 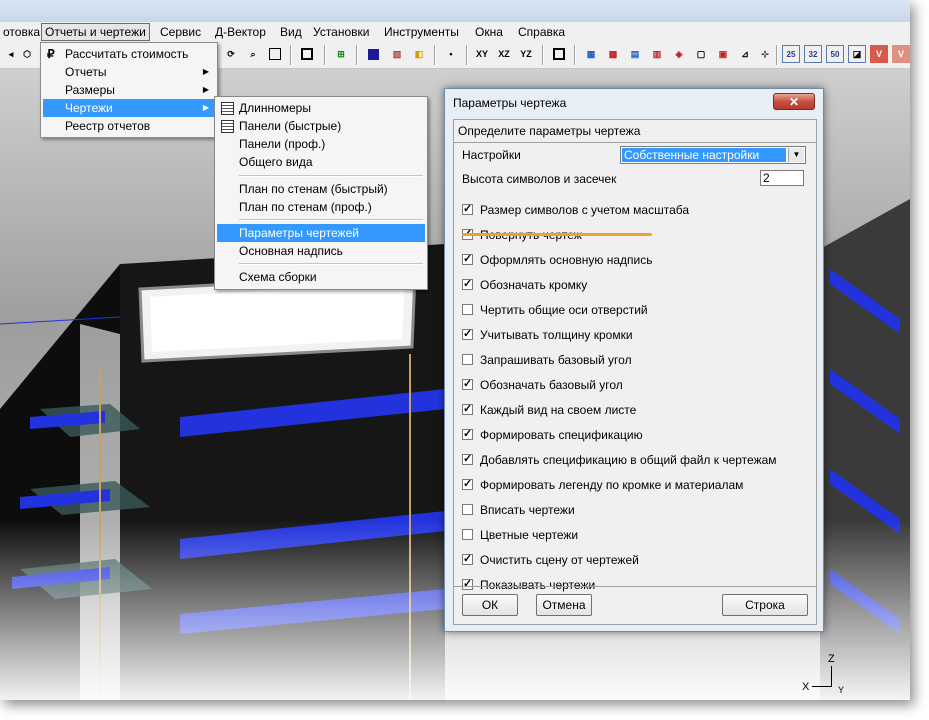 I want to click on height-label: Высота символов и засечек, so click(x=539, y=179).